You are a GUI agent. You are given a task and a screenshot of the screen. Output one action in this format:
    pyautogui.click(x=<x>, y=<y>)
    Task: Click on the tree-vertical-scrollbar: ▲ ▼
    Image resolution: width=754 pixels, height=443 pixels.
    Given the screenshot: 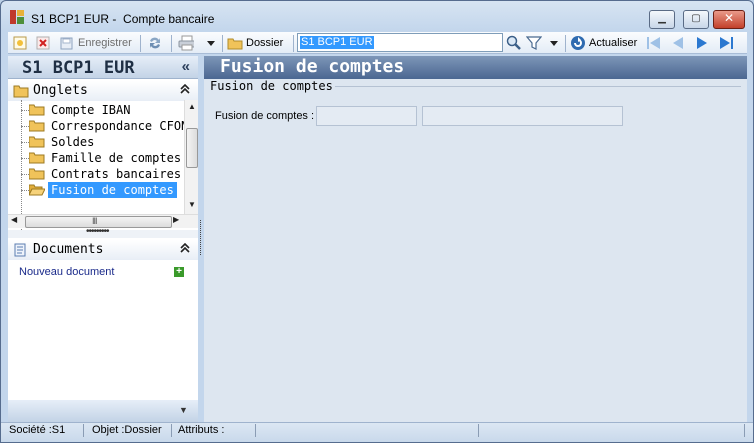 What is the action you would take?
    pyautogui.click(x=191, y=157)
    